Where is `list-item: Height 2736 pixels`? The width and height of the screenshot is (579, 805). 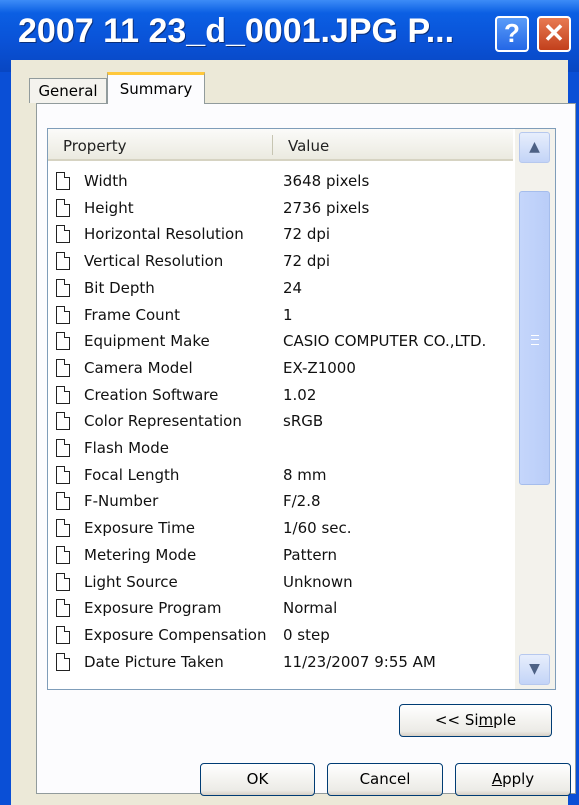 list-item: Height 2736 pixels is located at coordinates (283, 209).